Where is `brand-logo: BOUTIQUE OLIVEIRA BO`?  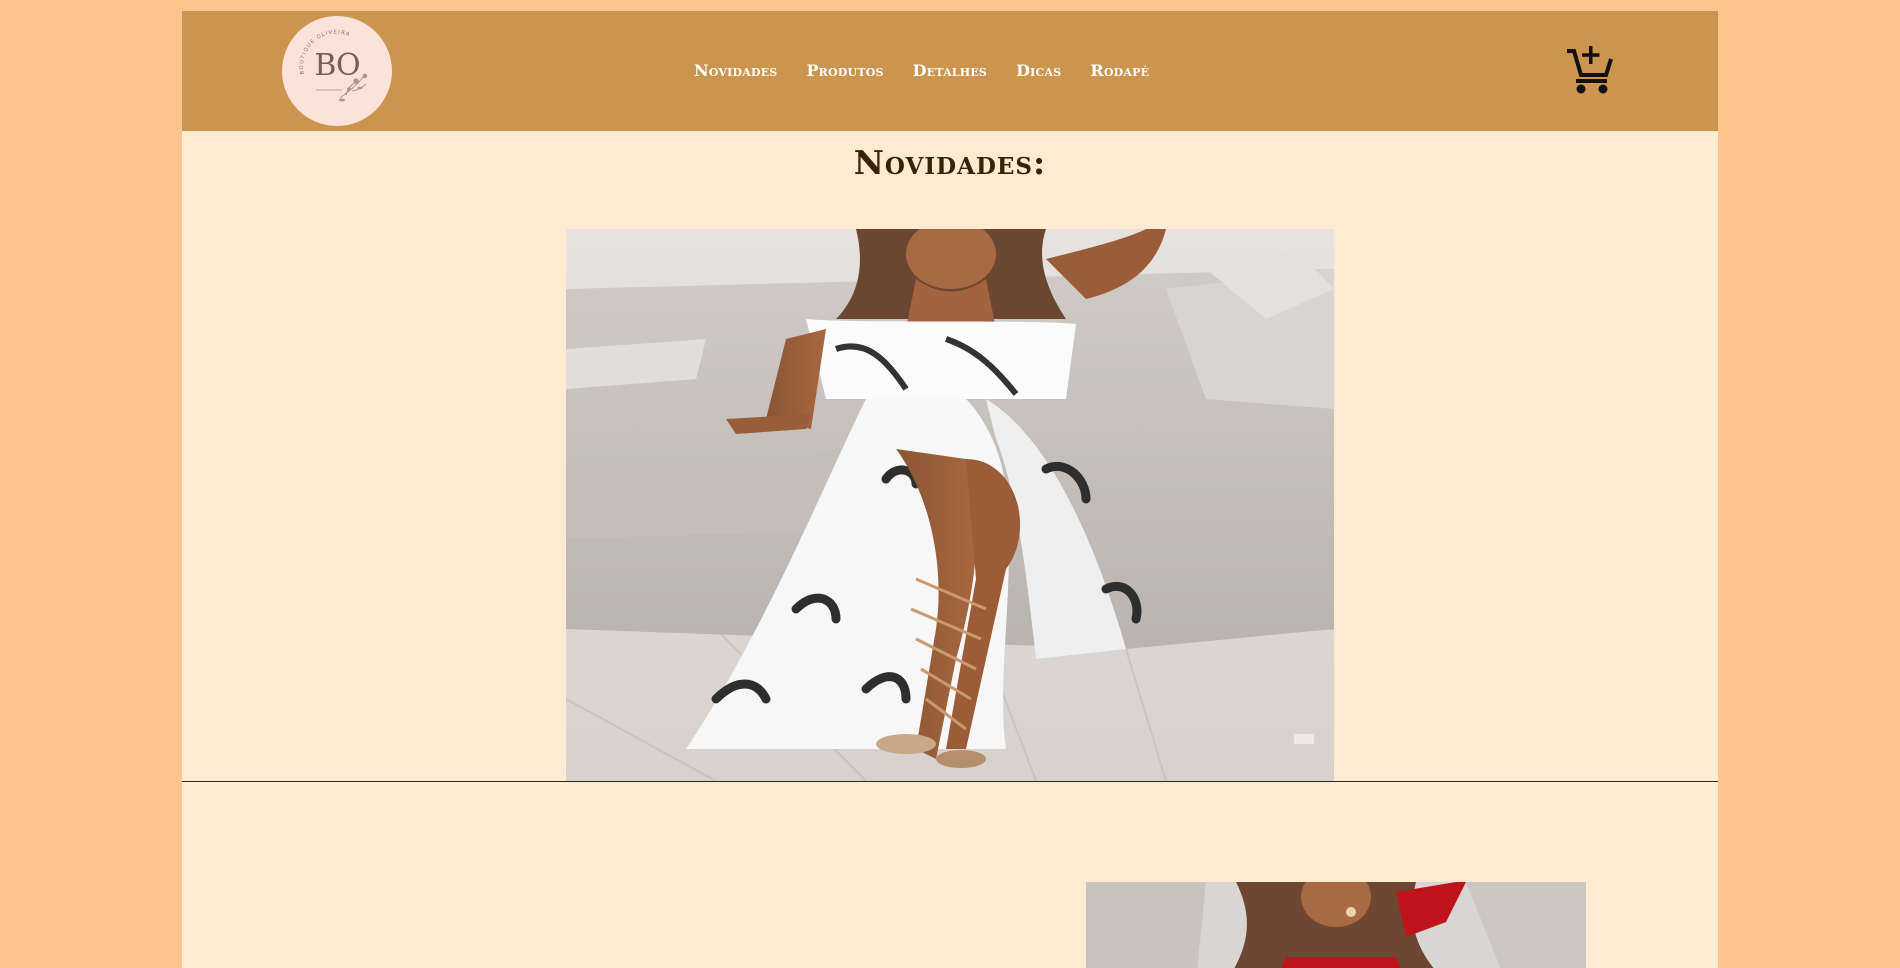 brand-logo: BOUTIQUE OLIVEIRA BO is located at coordinates (337, 71).